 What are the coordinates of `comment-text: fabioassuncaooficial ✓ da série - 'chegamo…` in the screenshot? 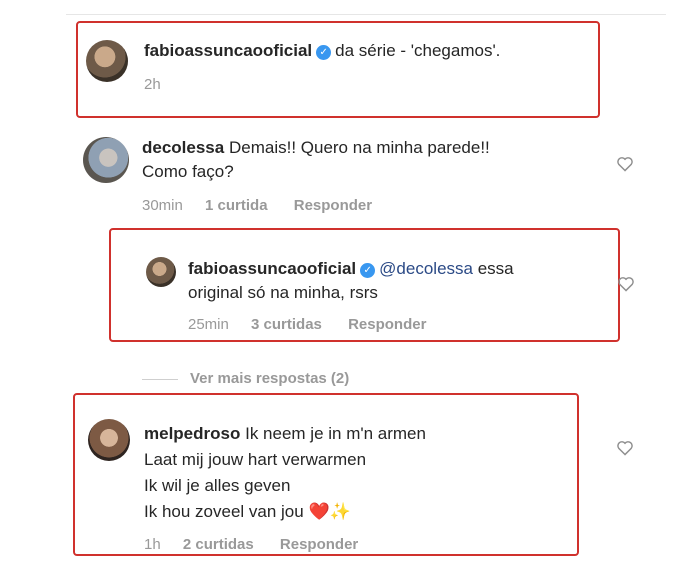 It's located at (322, 51).